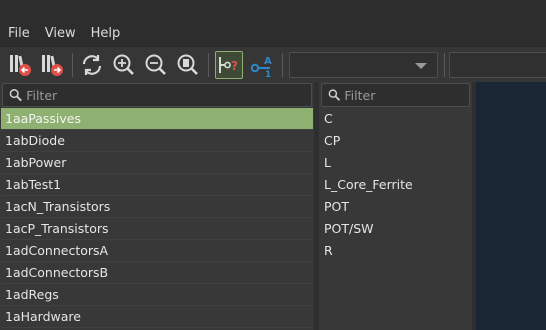 Image resolution: width=546 pixels, height=330 pixels. I want to click on menu-bar: File View Help, so click(273, 33).